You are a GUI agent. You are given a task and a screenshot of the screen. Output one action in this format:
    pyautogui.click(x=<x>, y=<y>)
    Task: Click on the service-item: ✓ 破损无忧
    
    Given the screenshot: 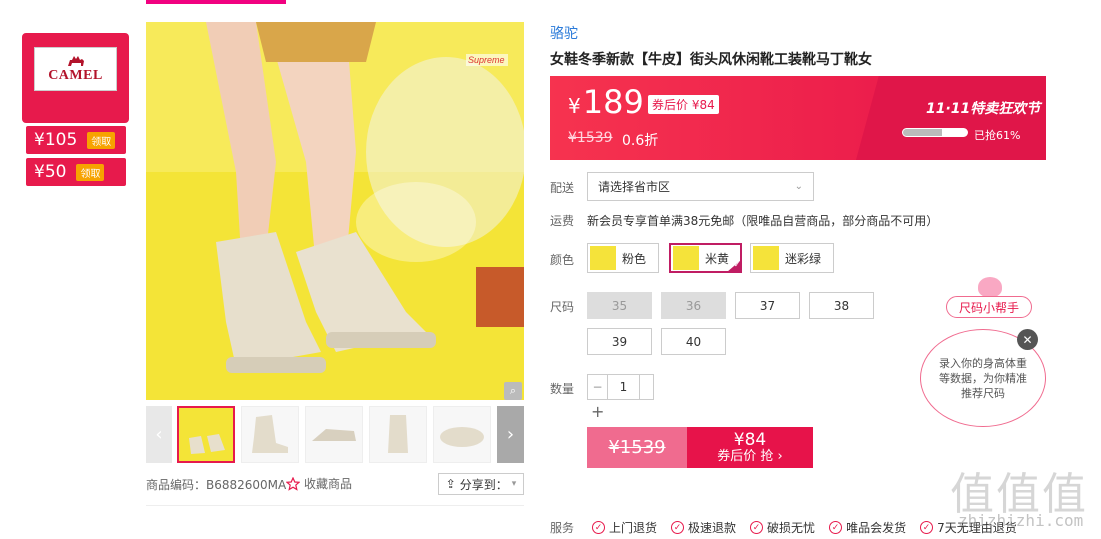 What is the action you would take?
    pyautogui.click(x=782, y=527)
    